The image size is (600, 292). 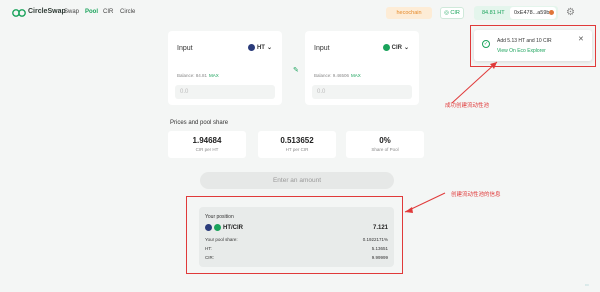 I want to click on price-stat: 0.513652 HT per CIR, so click(x=297, y=144).